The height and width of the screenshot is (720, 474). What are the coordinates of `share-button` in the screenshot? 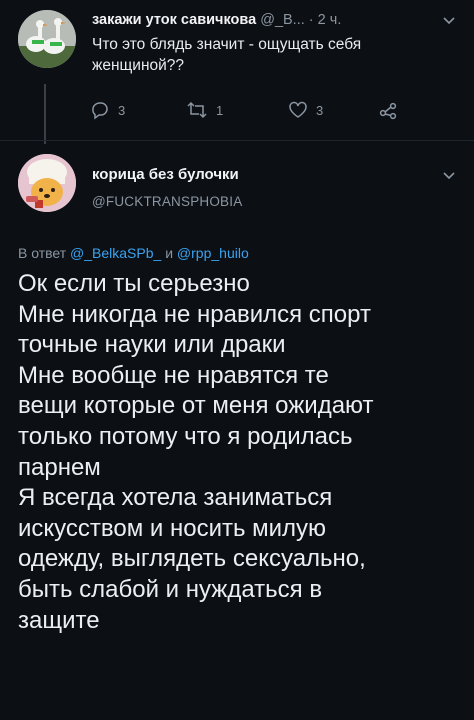 It's located at (388, 110).